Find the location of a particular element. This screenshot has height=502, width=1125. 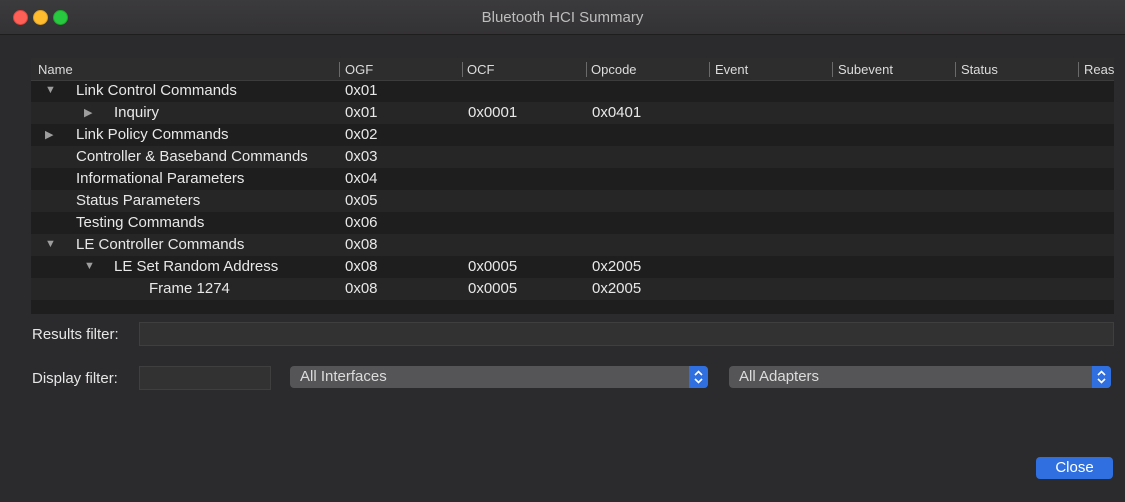

window-title: Bluetooth HCI Summary is located at coordinates (562, 17).